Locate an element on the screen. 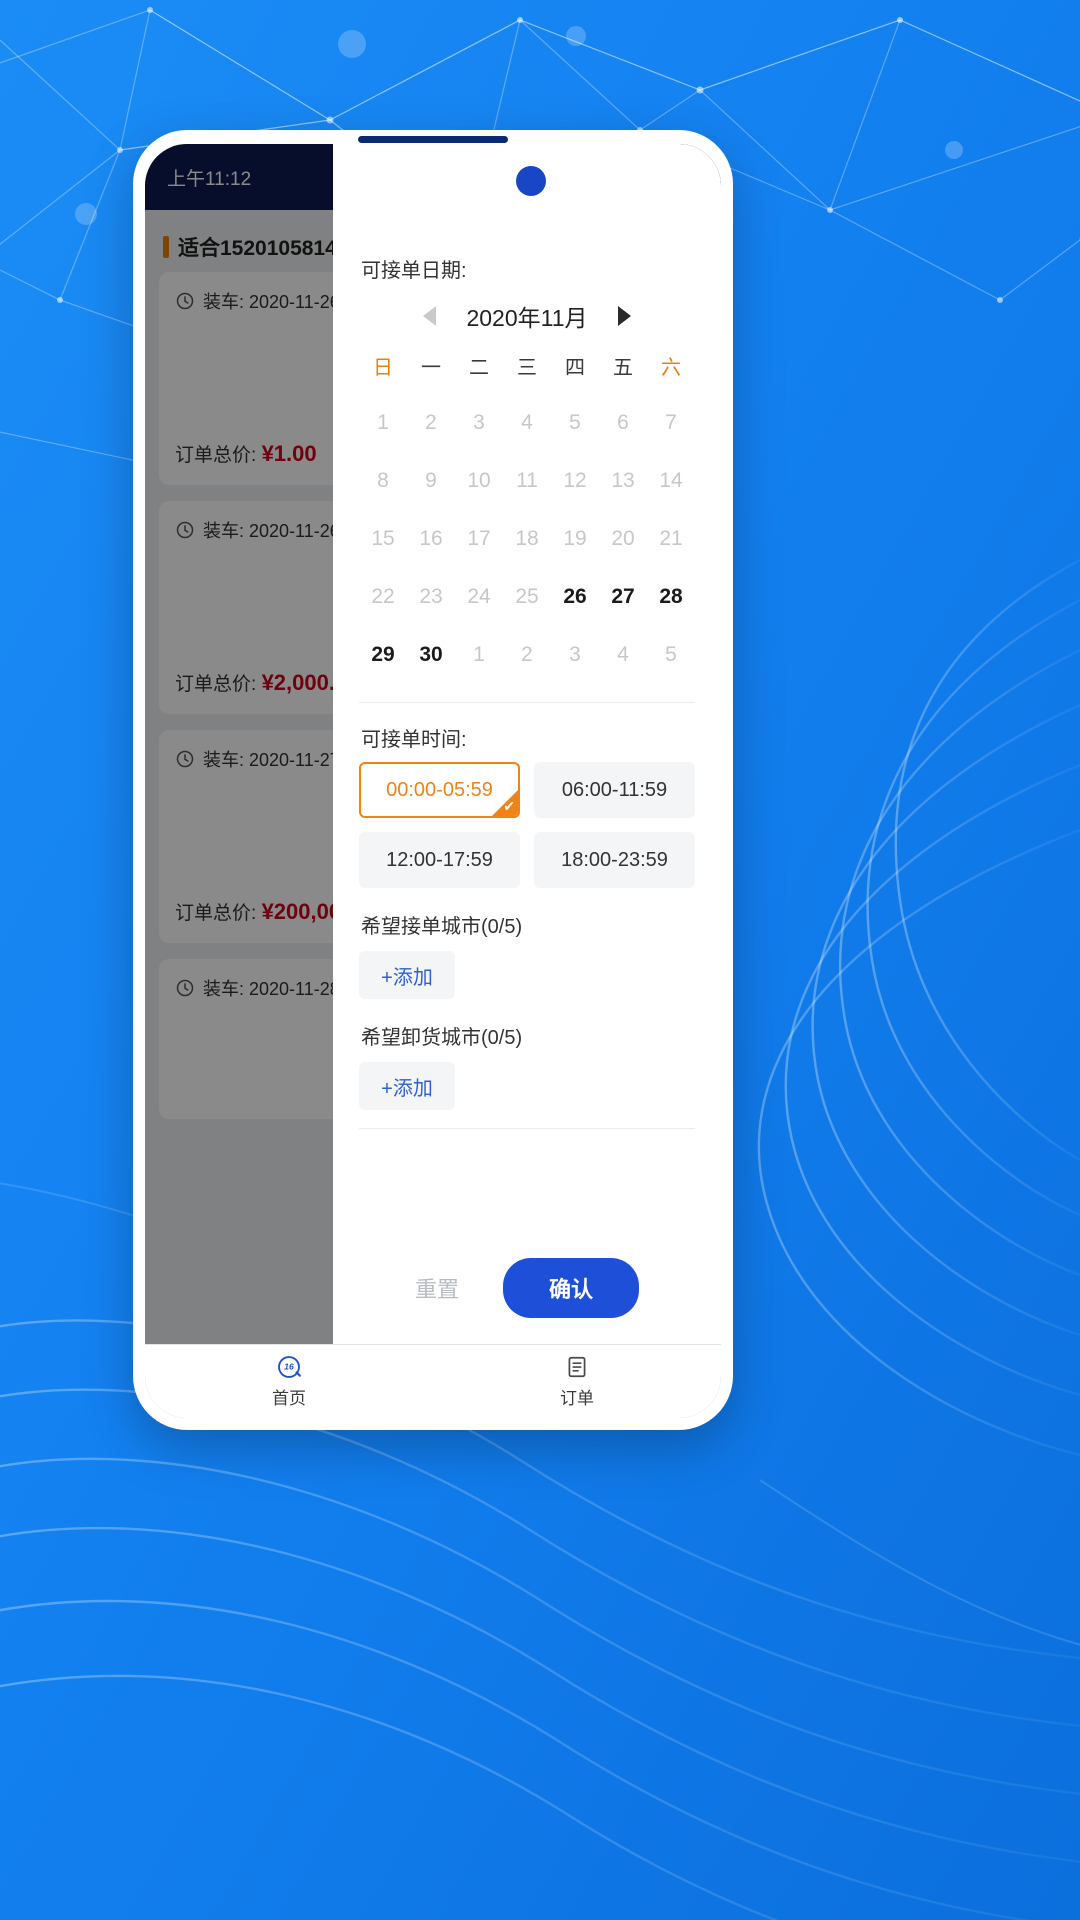 Image resolution: width=1080 pixels, height=1920 pixels. calendar-day: 22 is located at coordinates (383, 596).